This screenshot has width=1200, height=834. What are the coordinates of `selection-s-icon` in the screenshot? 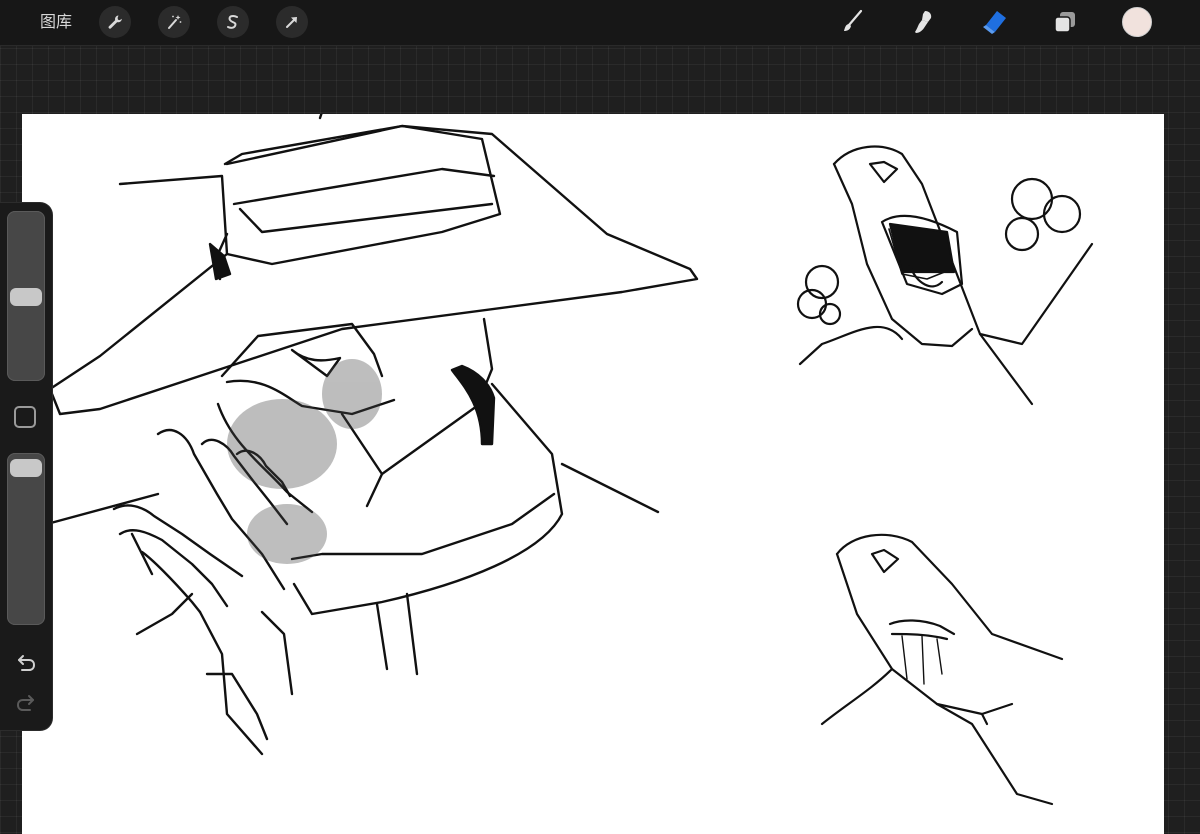 It's located at (232, 22).